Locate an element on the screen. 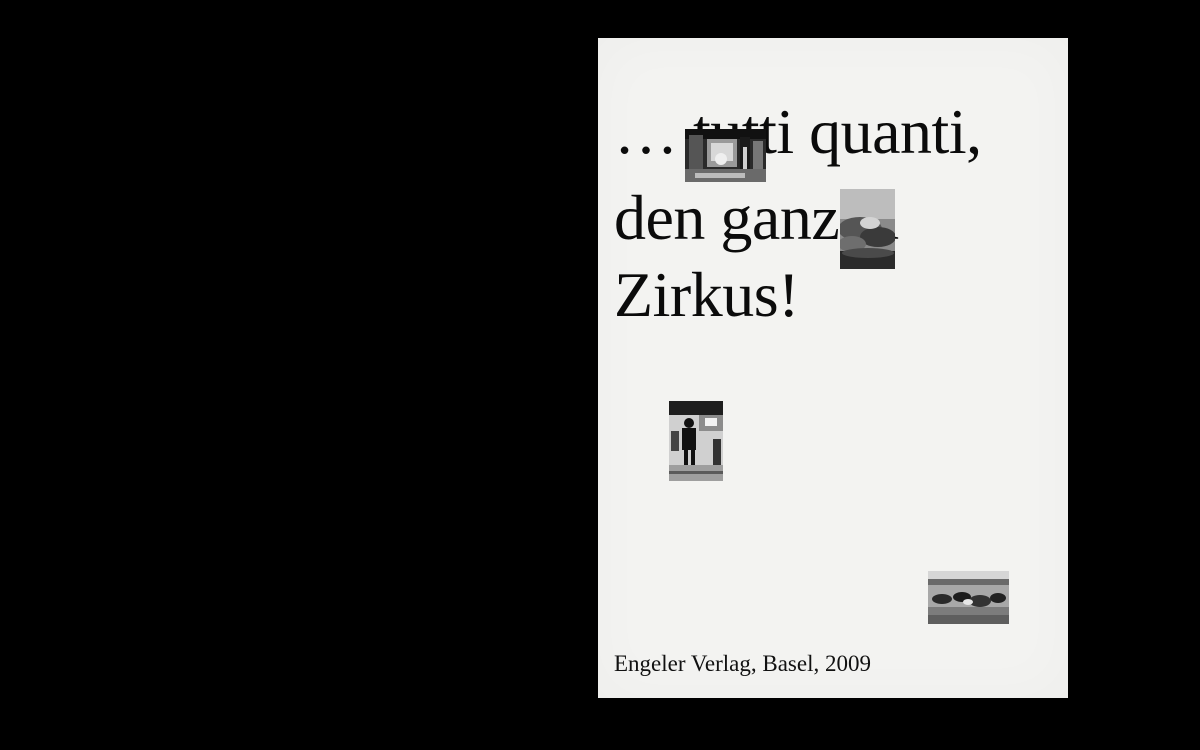  publisher-line: Engeler Verlag, Basel, 2009 is located at coordinates (742, 663).